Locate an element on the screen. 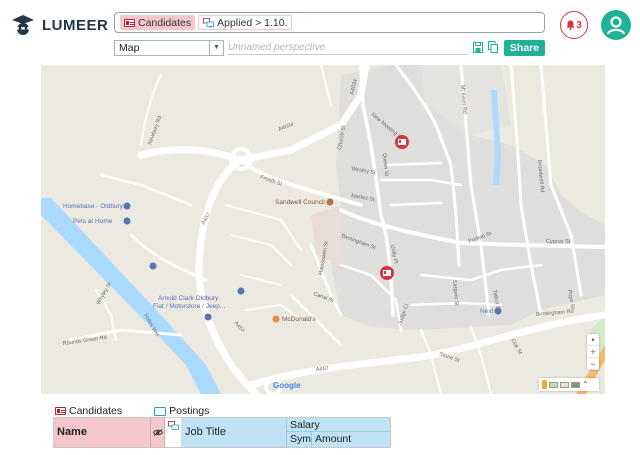 The image size is (640, 455). logo: LUMEER is located at coordinates (59, 25).